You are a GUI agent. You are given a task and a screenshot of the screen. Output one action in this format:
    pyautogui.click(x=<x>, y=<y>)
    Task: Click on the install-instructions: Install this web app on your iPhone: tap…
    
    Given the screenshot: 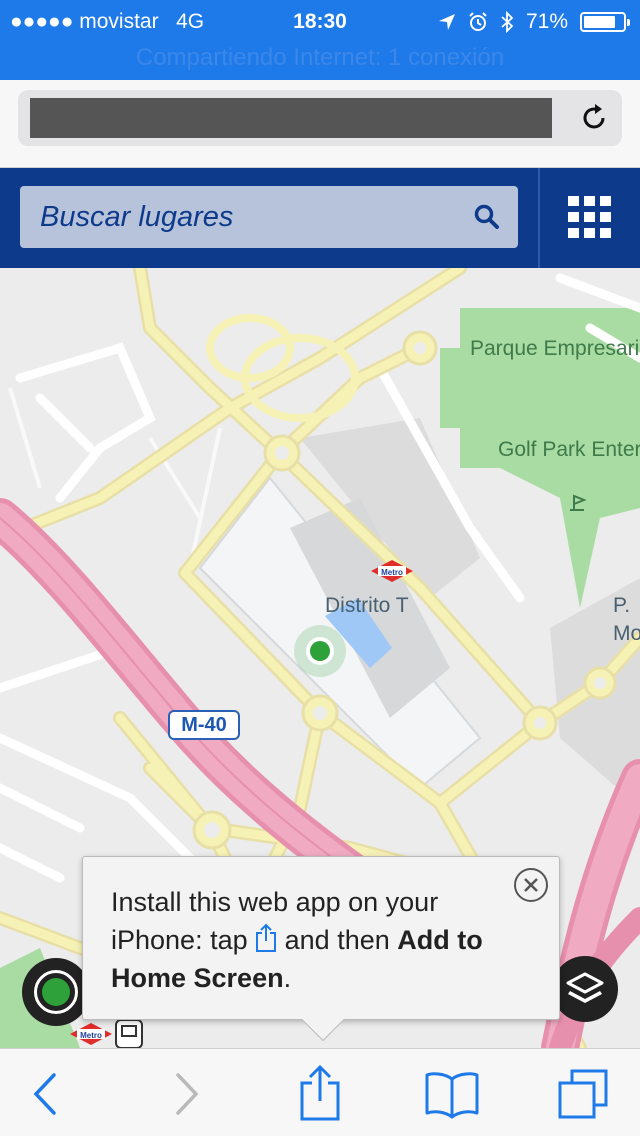 What is the action you would take?
    pyautogui.click(x=321, y=940)
    